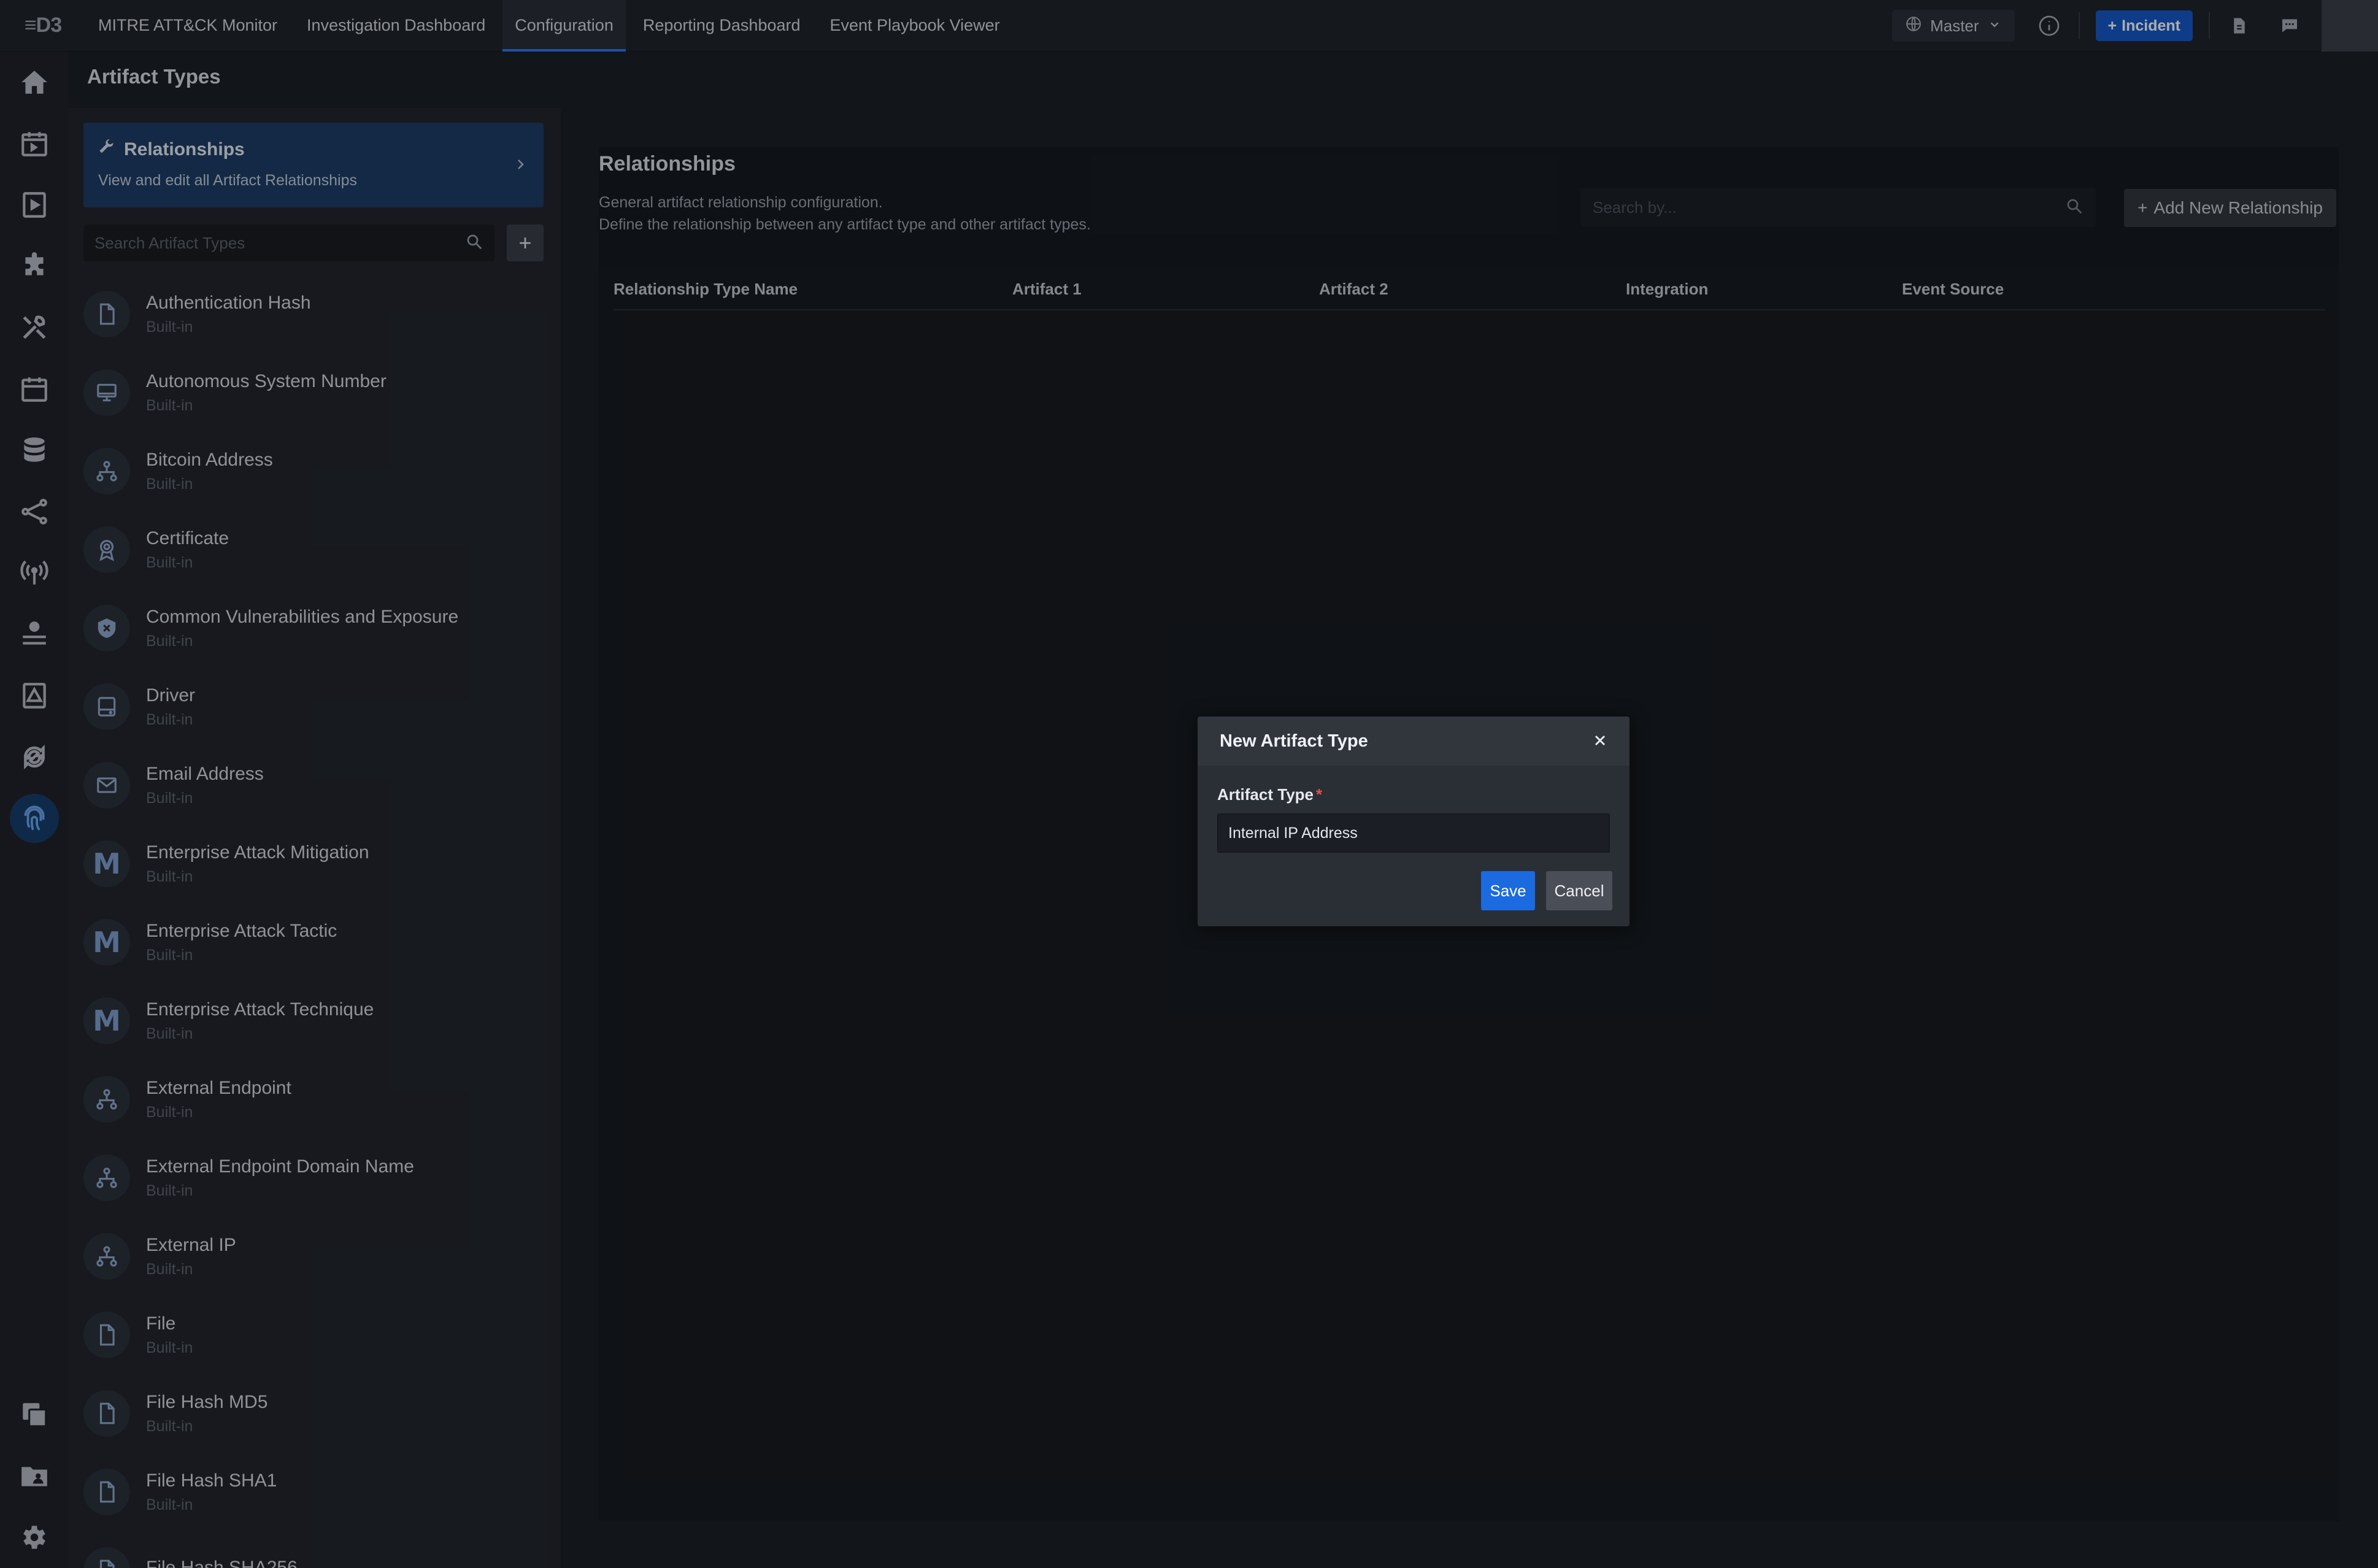  What do you see at coordinates (1319, 794) in the screenshot?
I see `required-marker: *` at bounding box center [1319, 794].